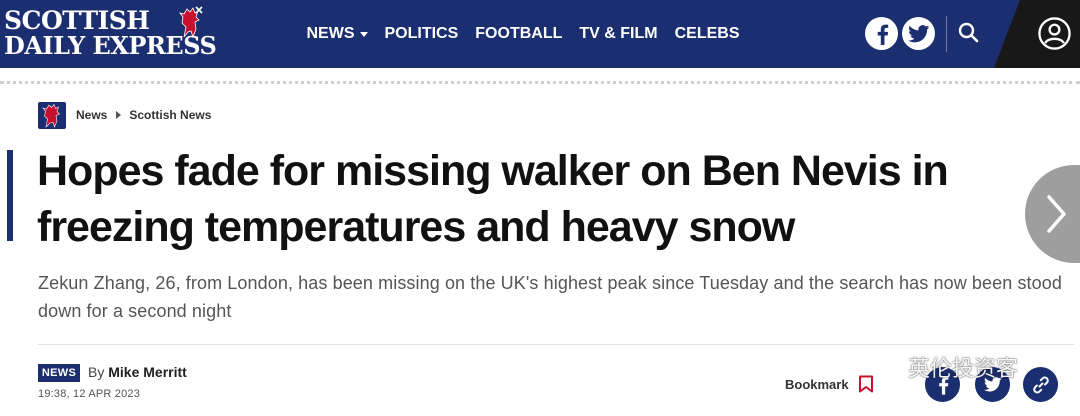 This screenshot has width=1080, height=416. I want to click on nav-item-label: CELEBS, so click(707, 33).